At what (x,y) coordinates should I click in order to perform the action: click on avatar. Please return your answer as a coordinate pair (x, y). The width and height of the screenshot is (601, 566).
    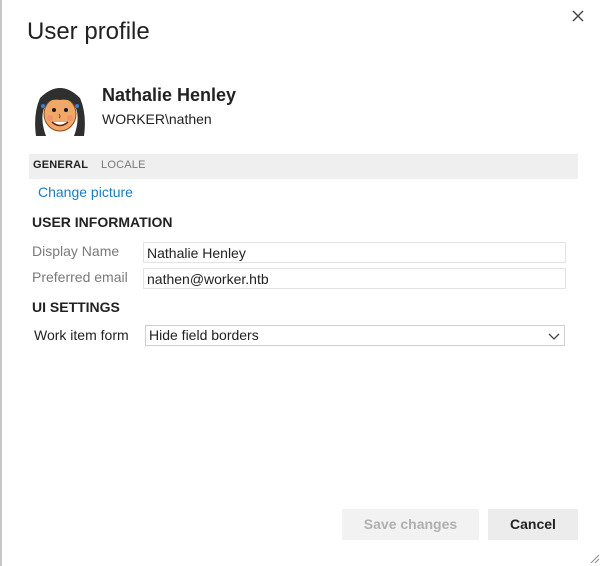
    Looking at the image, I should click on (60, 110).